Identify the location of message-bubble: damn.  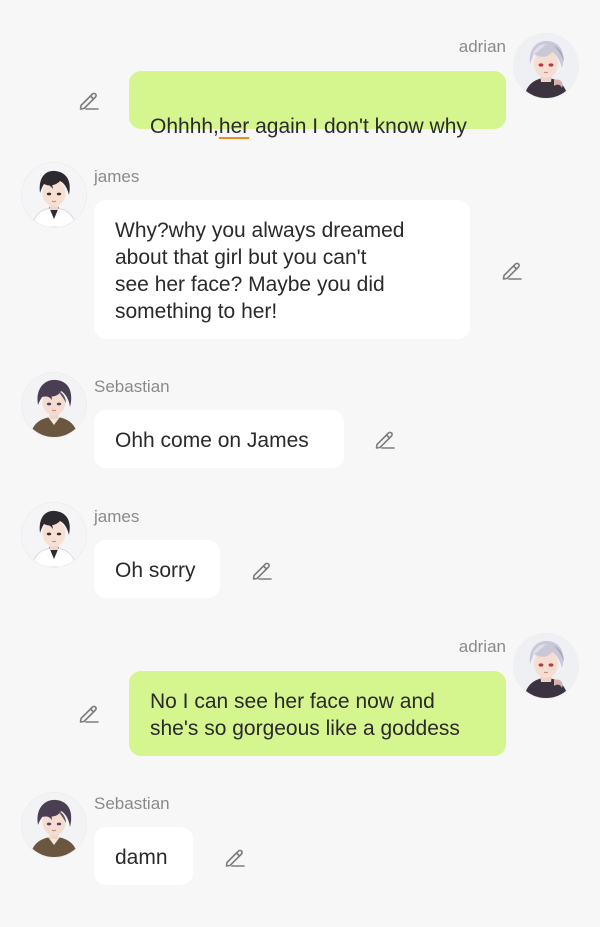
(143, 856).